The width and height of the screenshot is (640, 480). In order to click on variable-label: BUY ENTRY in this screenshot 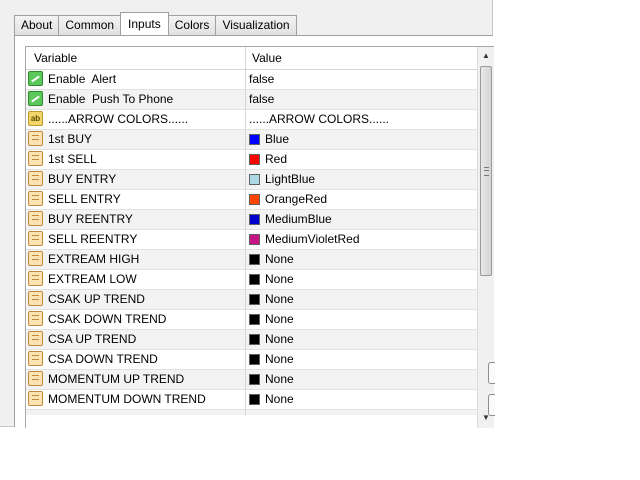, I will do `click(82, 179)`.